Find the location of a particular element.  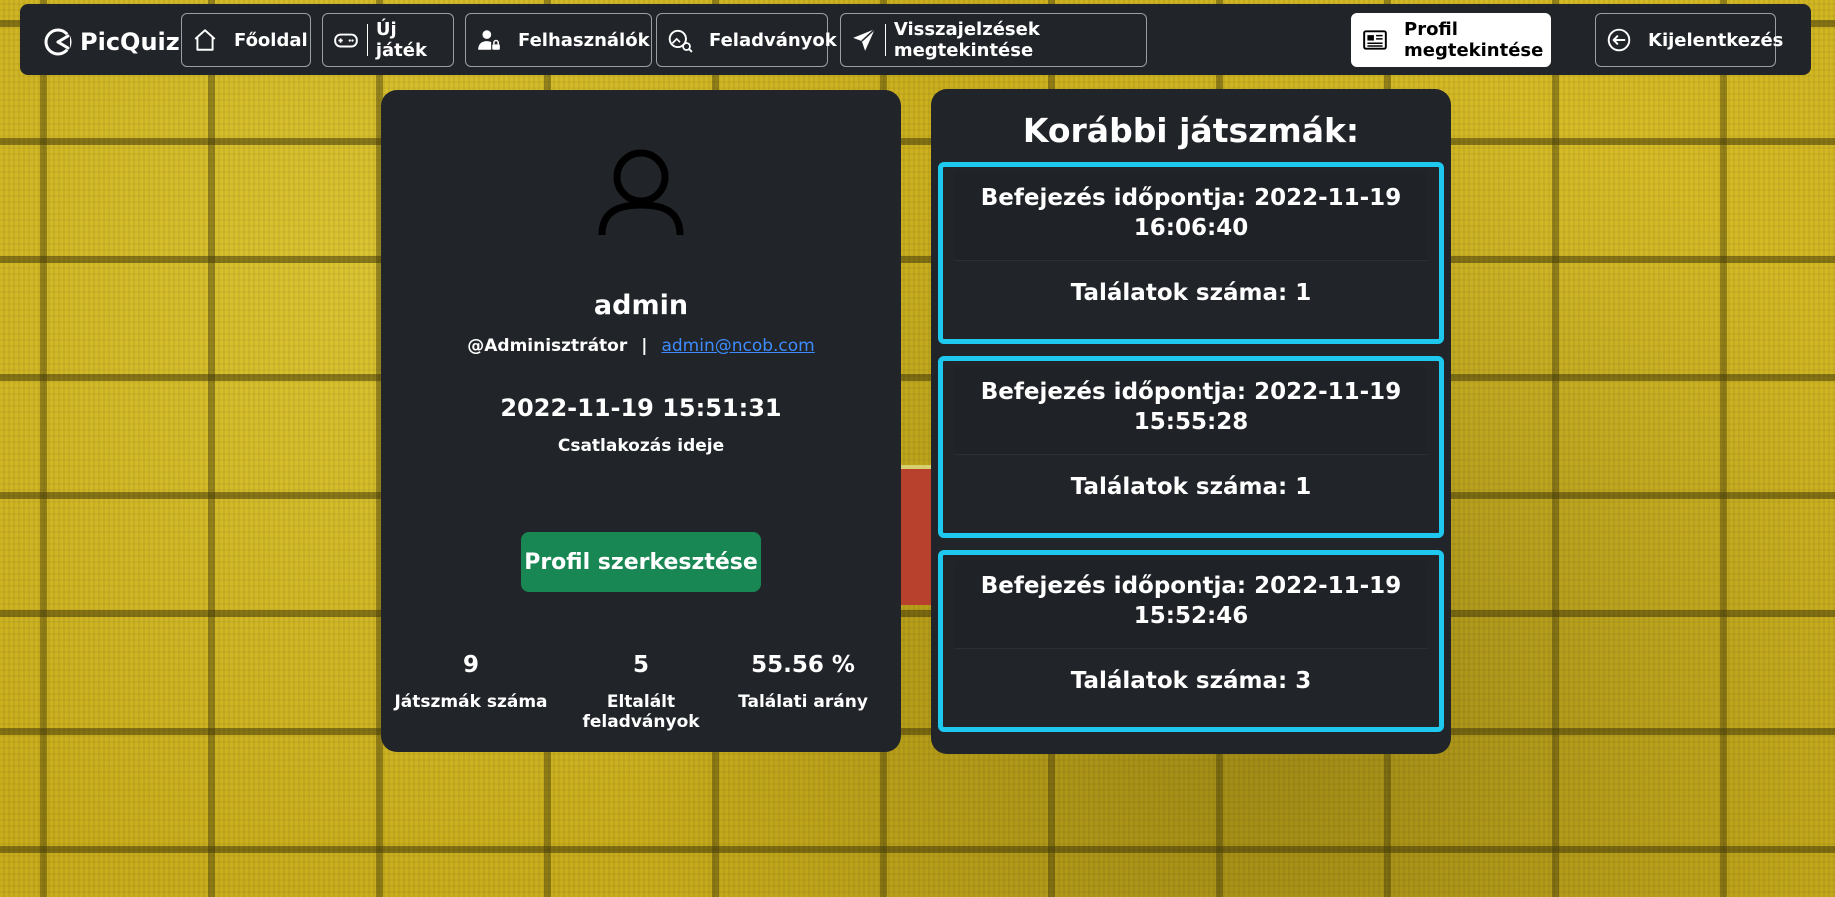

nav-puzzles-button: Feladványok is located at coordinates (746, 40).